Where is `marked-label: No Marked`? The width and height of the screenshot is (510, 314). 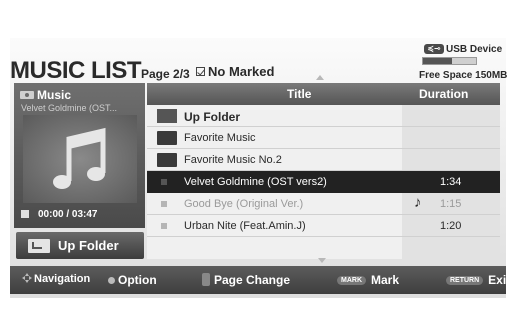 marked-label: No Marked is located at coordinates (241, 71).